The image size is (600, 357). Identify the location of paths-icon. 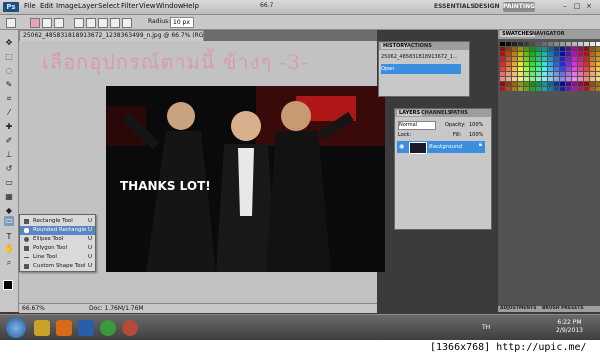
(47, 23).